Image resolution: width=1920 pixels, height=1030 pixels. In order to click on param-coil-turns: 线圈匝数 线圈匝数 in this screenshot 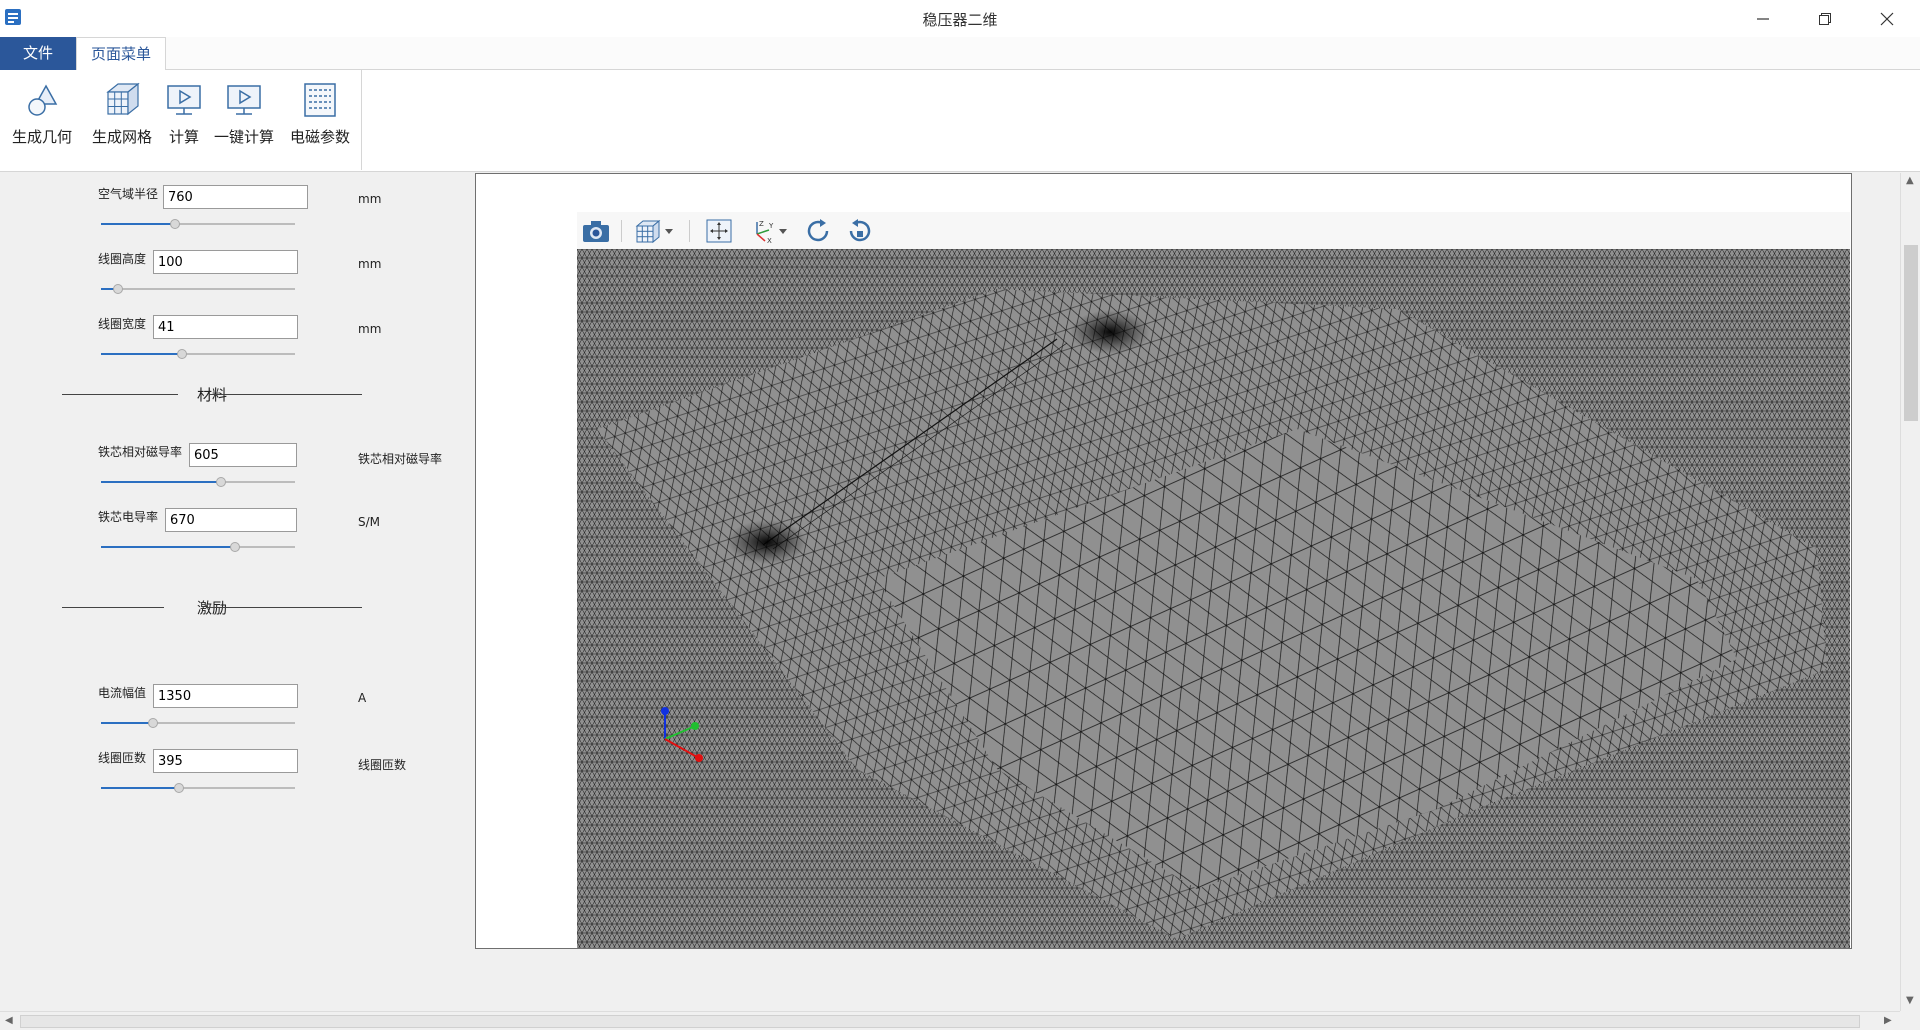, I will do `click(237, 773)`.